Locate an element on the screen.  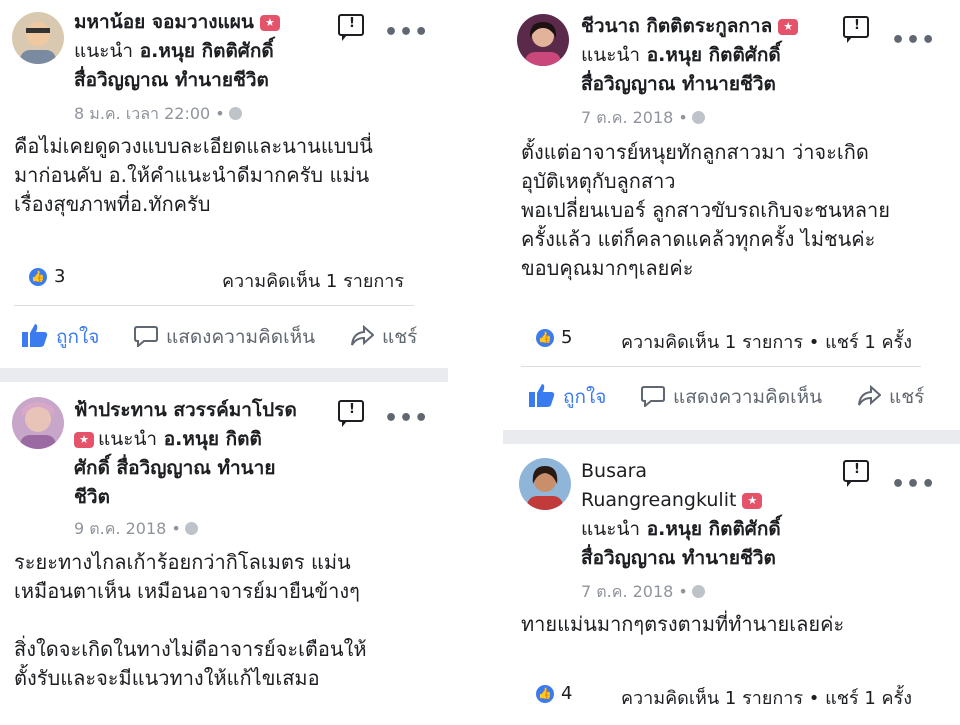
post-text: ทายแม่นมากๆตรงตามที่ทำนายเลยค่ะ is located at coordinates (683, 624).